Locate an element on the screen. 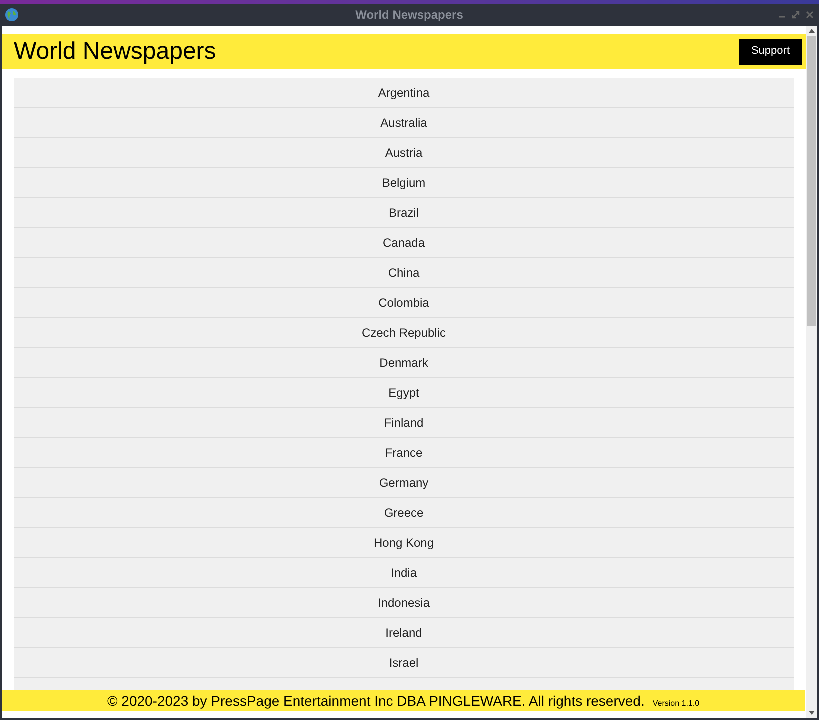 The height and width of the screenshot is (720, 819). country-item: Czech Republic is located at coordinates (404, 333).